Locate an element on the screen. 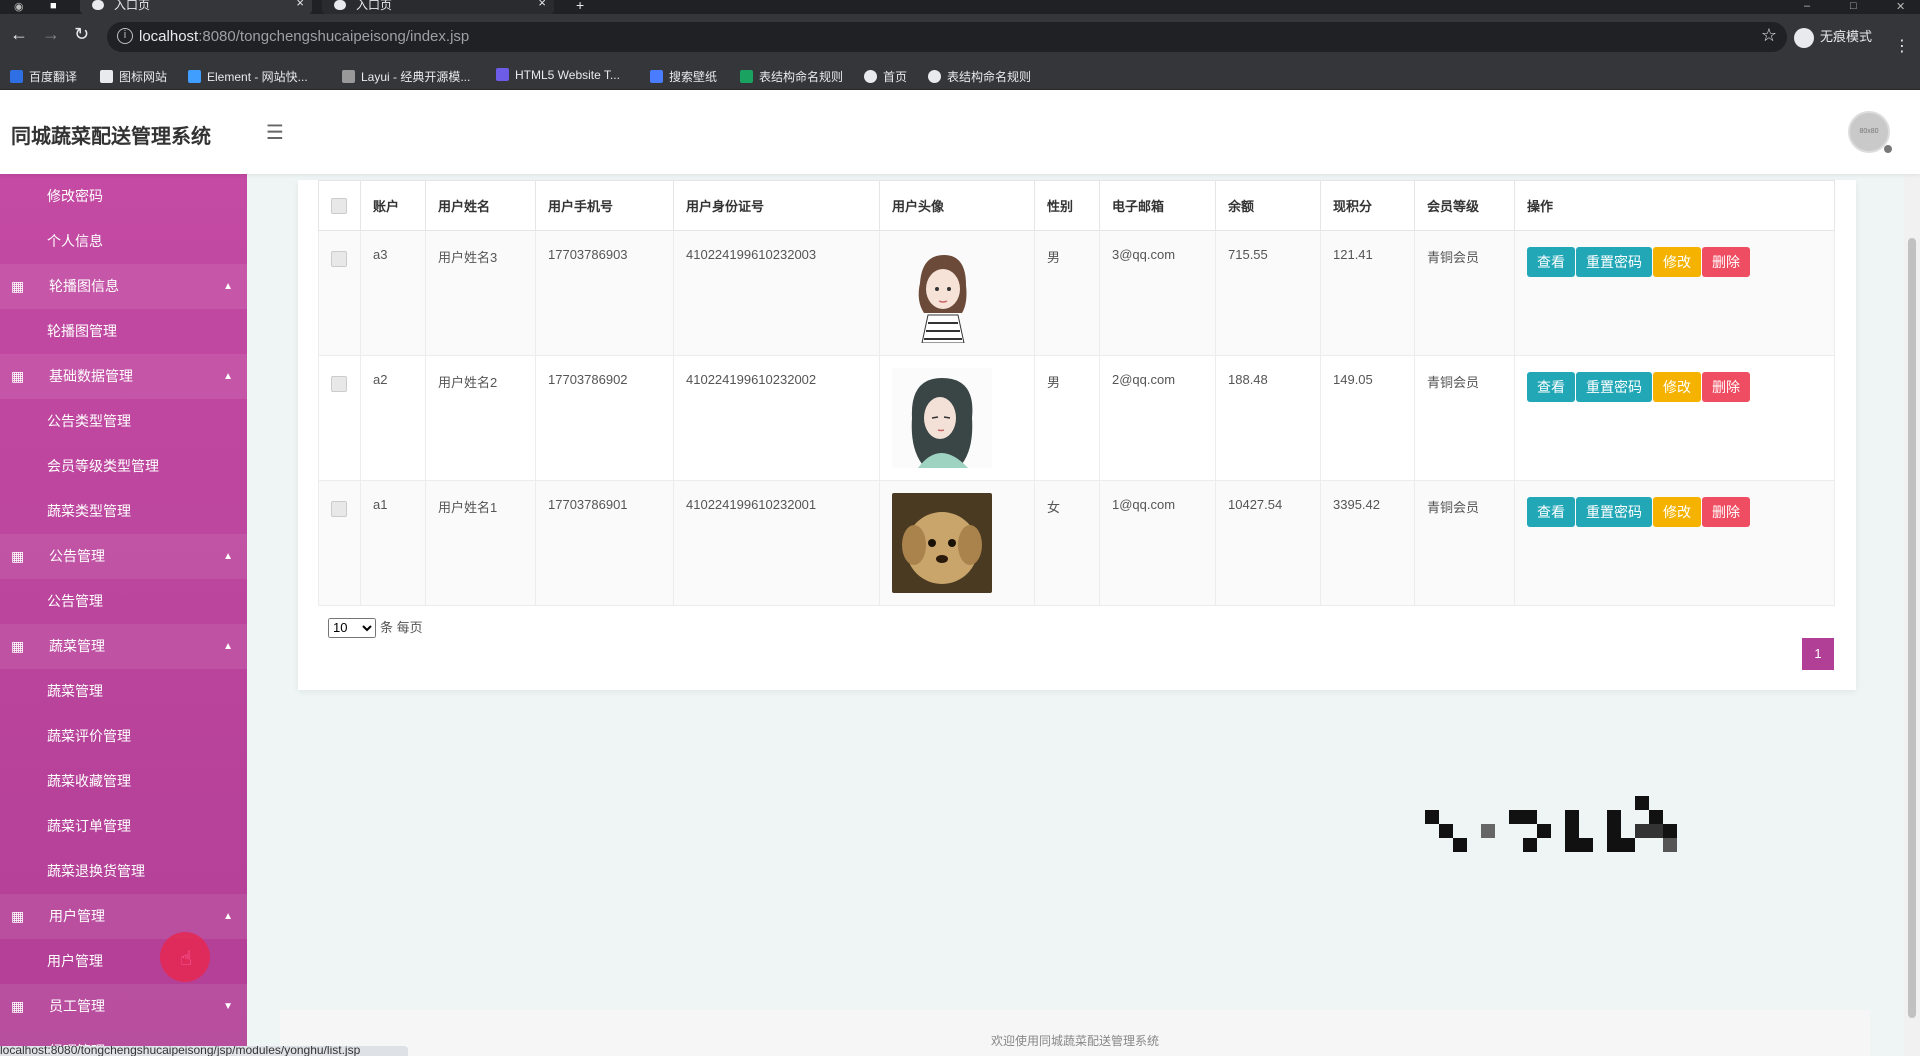 This screenshot has height=1056, width=1920. browser-tab-2: 入口页 × is located at coordinates (438, 7).